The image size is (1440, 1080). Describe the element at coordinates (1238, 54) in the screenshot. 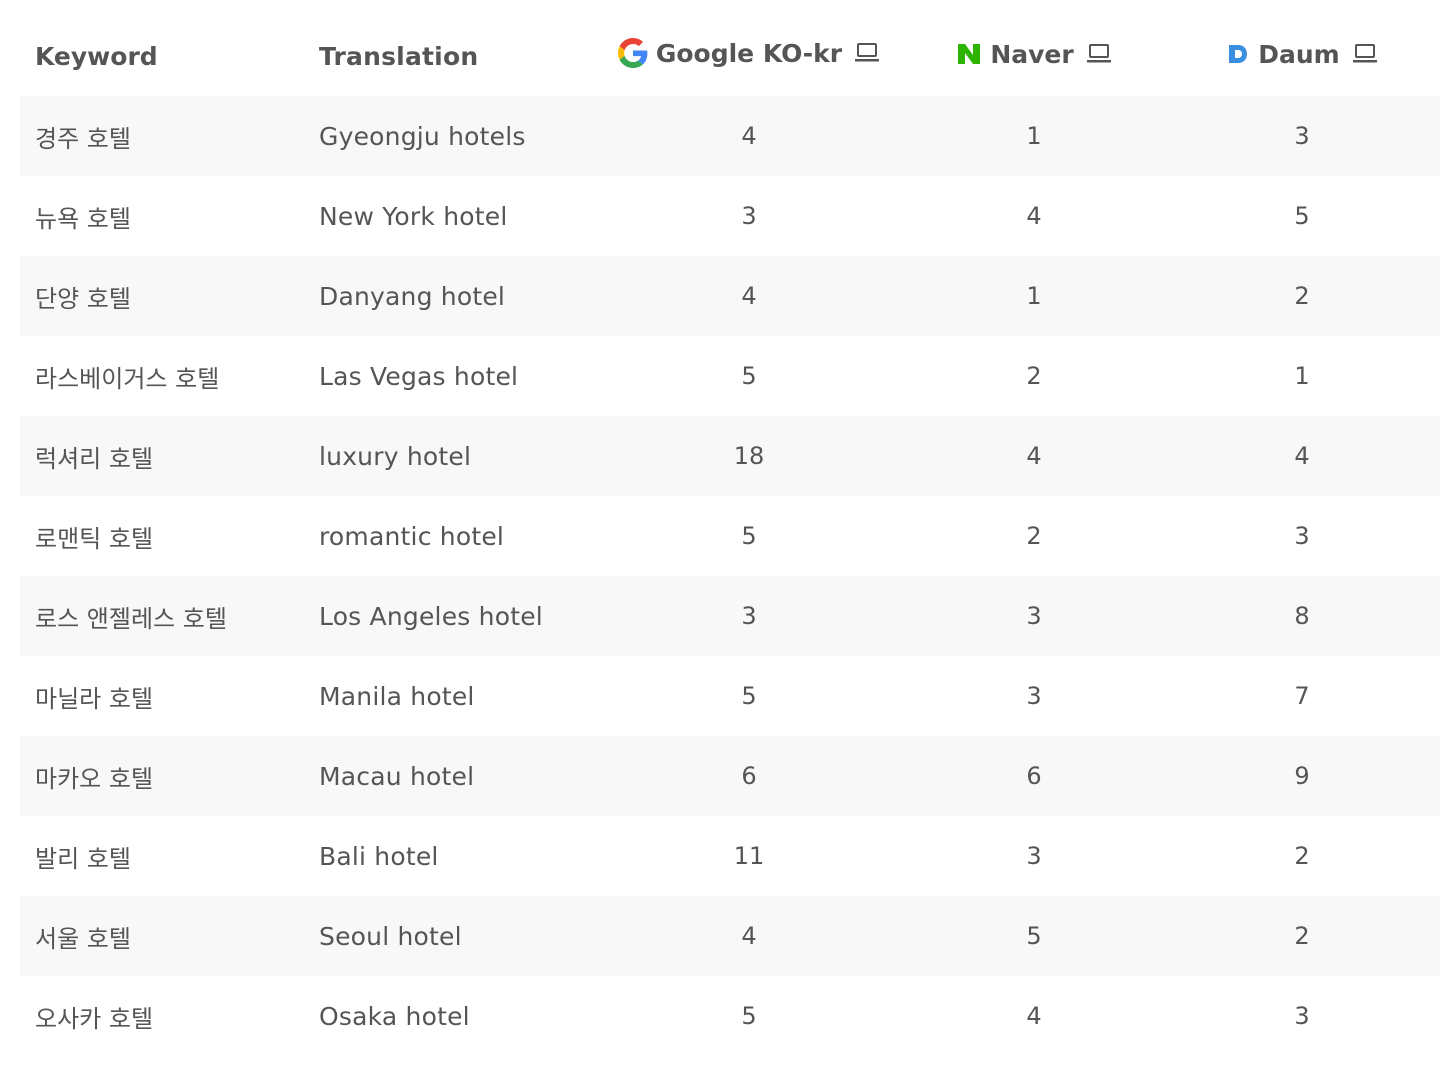

I see `daum-logo-icon` at that location.